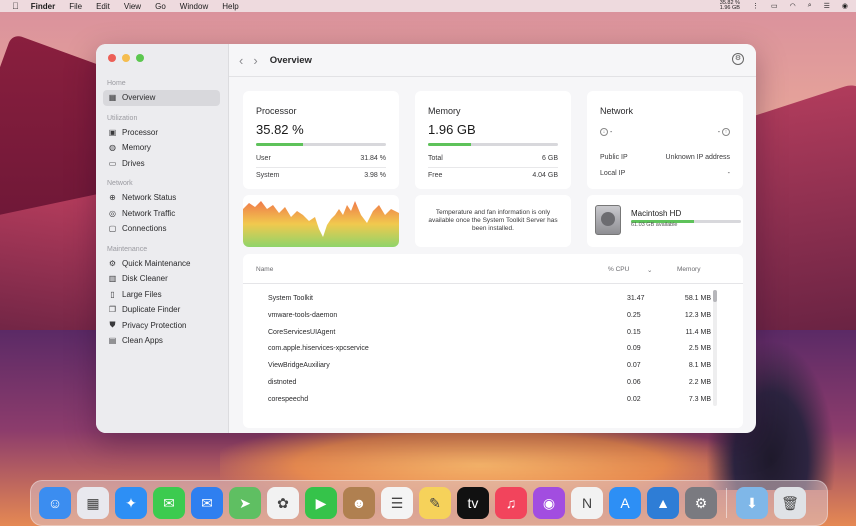 The height and width of the screenshot is (526, 856). I want to click on dock-notes-icon: ✎, so click(435, 503).